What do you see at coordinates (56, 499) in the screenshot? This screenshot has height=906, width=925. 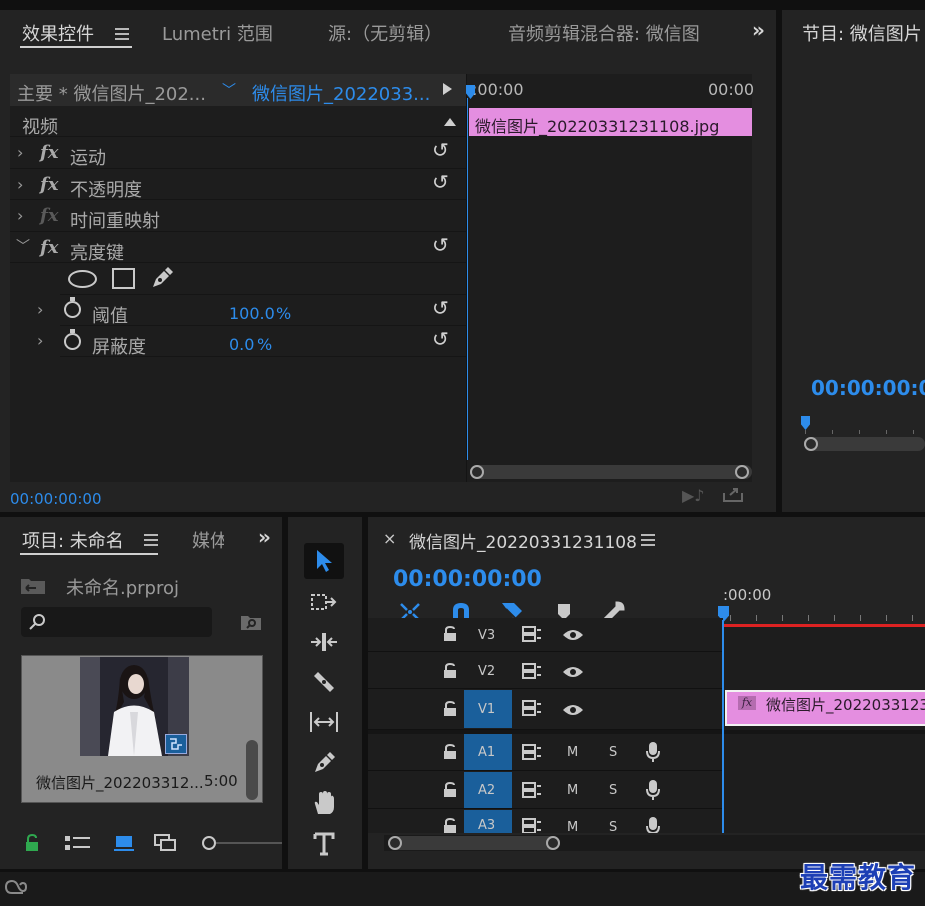 I see `ec-timecode: 00:00:00:00` at bounding box center [56, 499].